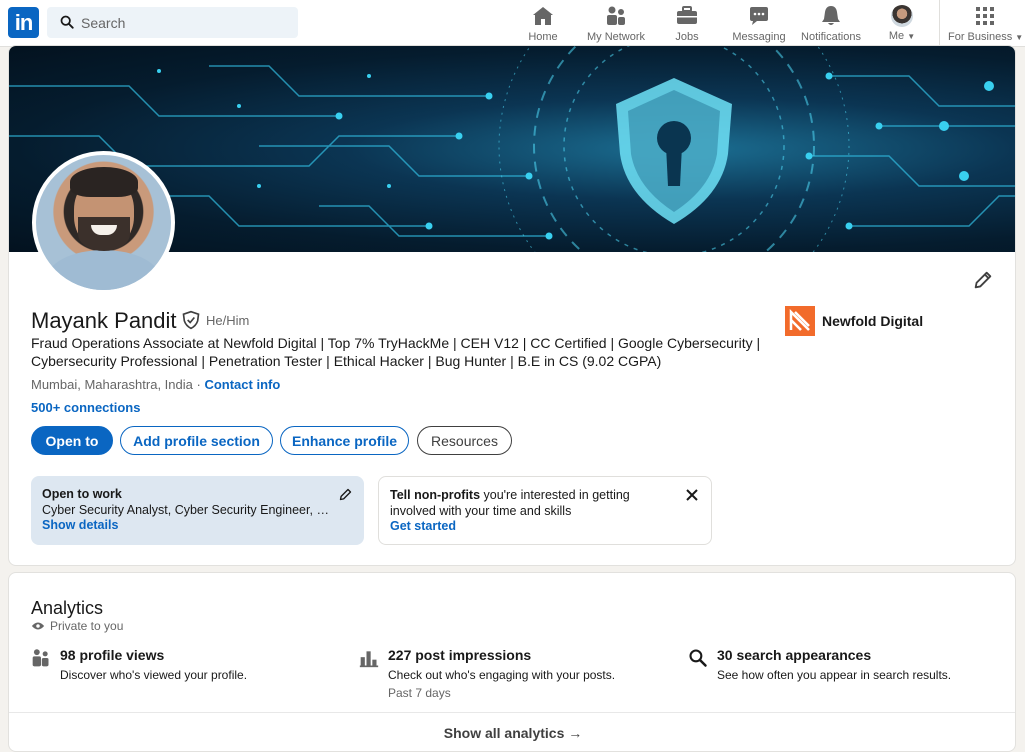  What do you see at coordinates (23, 22) in the screenshot?
I see `linkedin-logo: in` at bounding box center [23, 22].